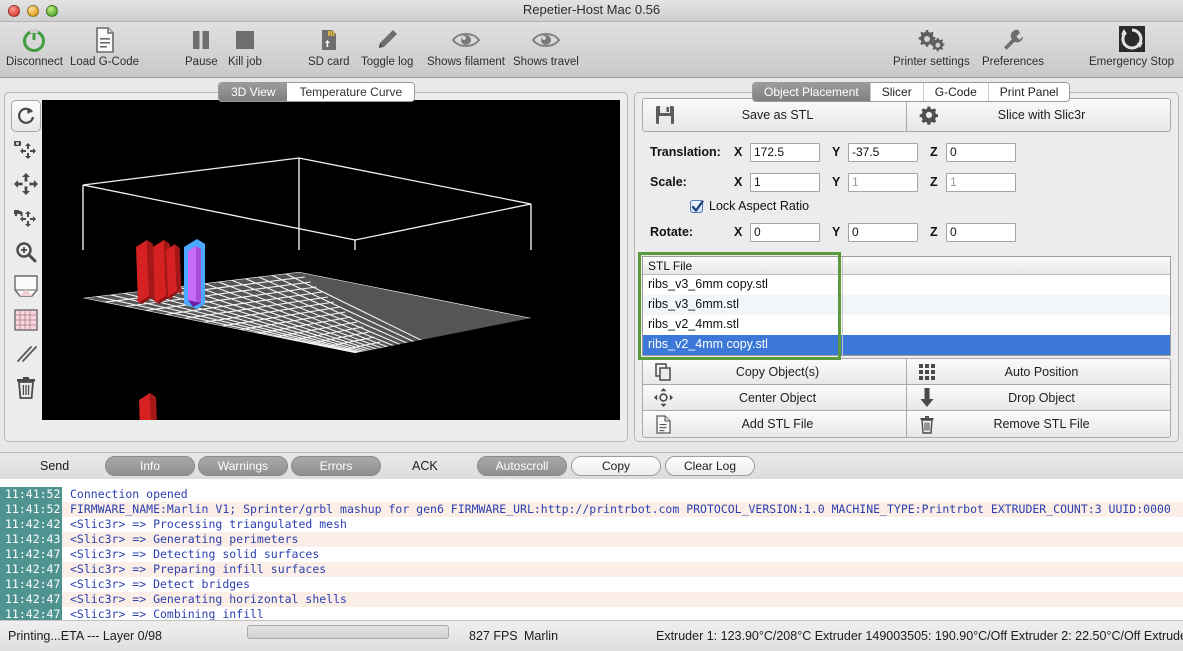 The width and height of the screenshot is (1183, 651). Describe the element at coordinates (697, 206) in the screenshot. I see `lock-aspect-ratio-checkbox` at that location.